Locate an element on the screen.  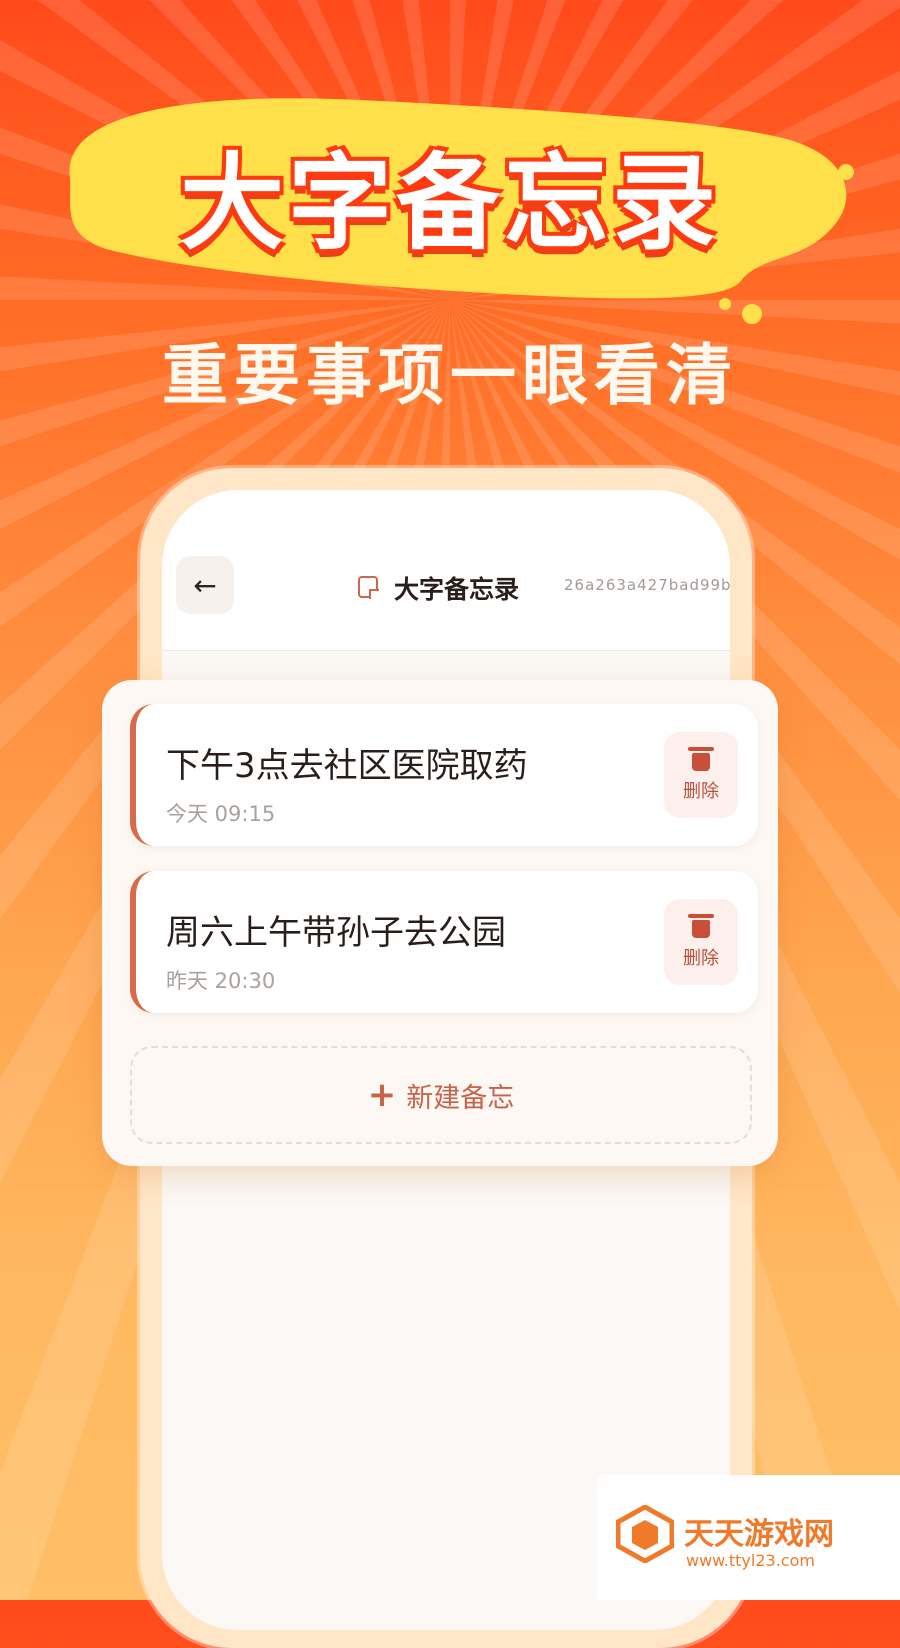
new-memo-button: + 新建备忘 is located at coordinates (441, 1095).